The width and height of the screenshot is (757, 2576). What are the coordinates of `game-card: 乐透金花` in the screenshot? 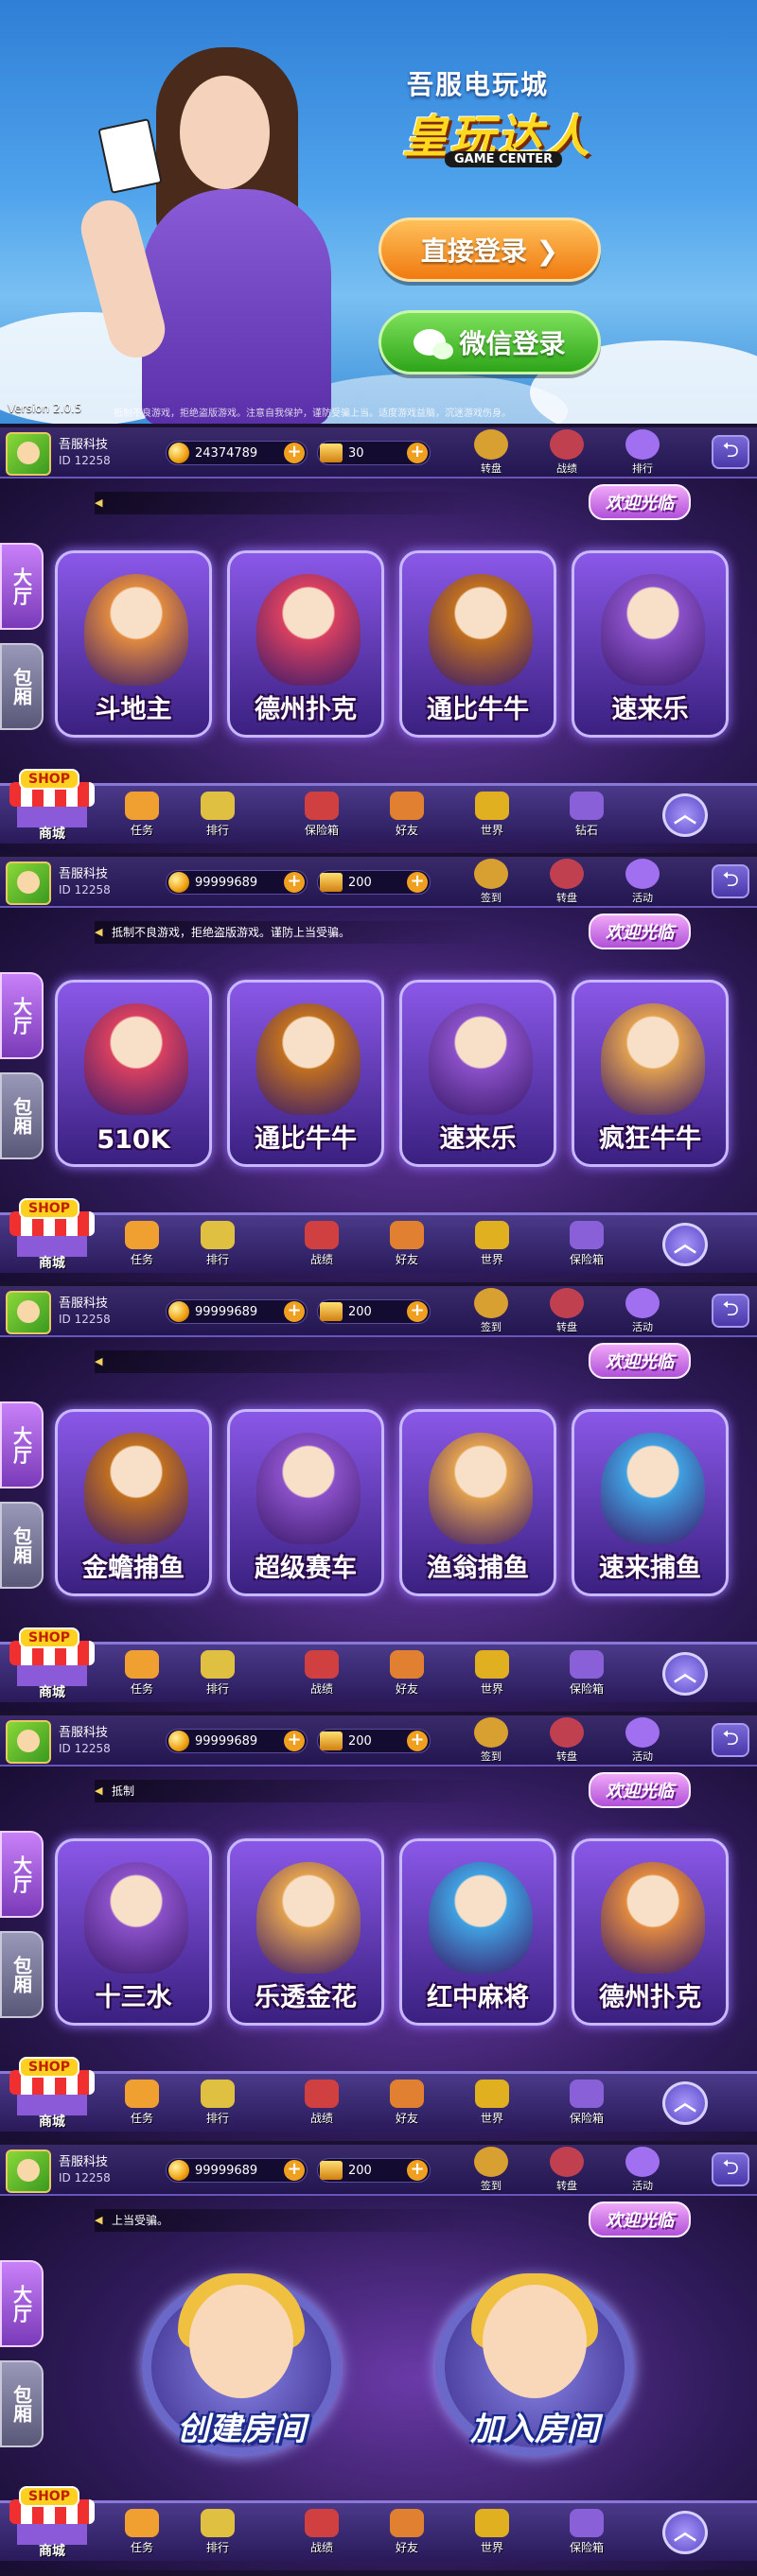 It's located at (306, 1932).